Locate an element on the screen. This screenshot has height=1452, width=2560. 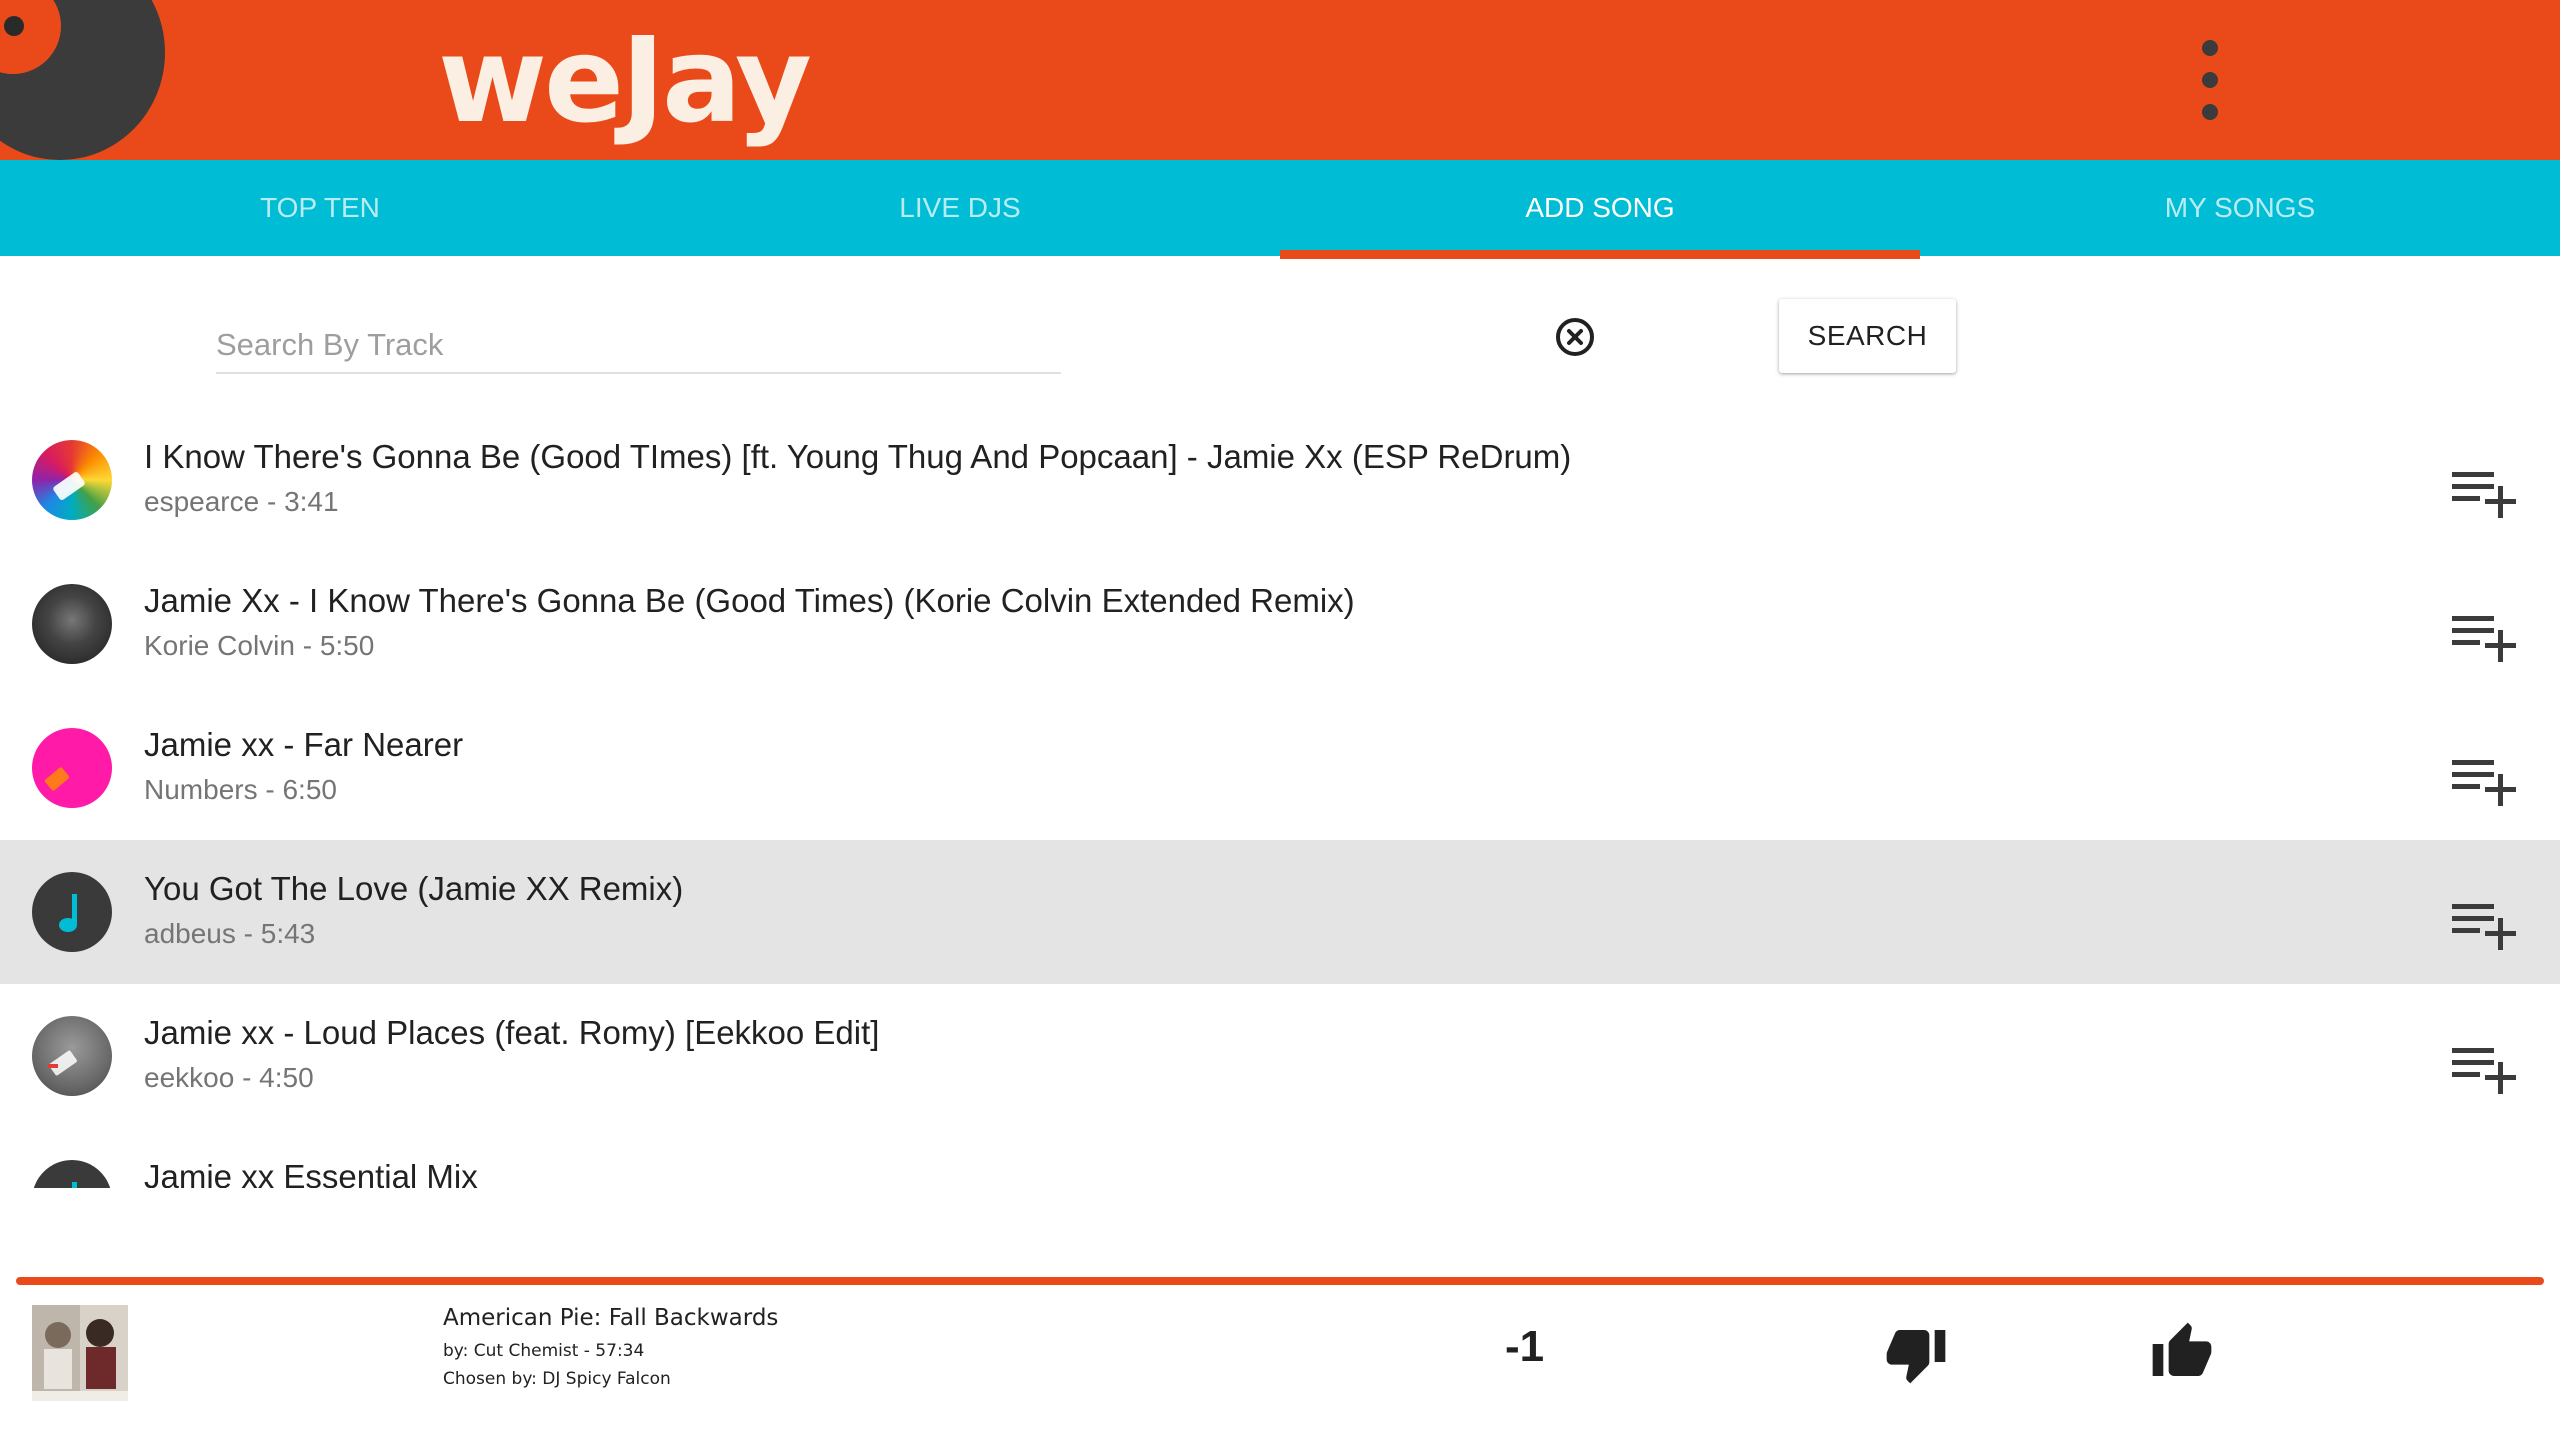
vinyl-hole is located at coordinates (14, 26).